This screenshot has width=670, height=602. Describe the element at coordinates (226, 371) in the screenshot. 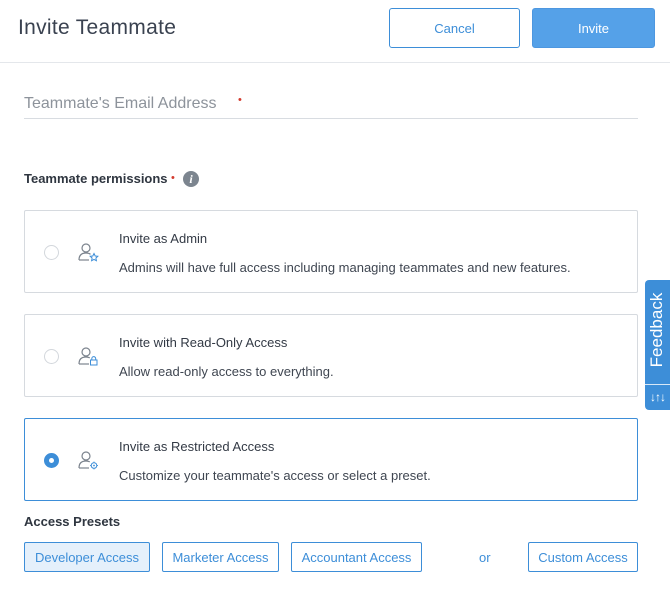

I see `option-description-read-only: Allow read-only access to everything.` at that location.